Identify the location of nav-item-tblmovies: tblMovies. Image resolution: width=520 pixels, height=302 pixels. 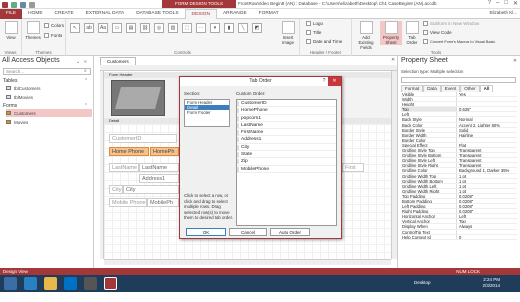
(49, 97).